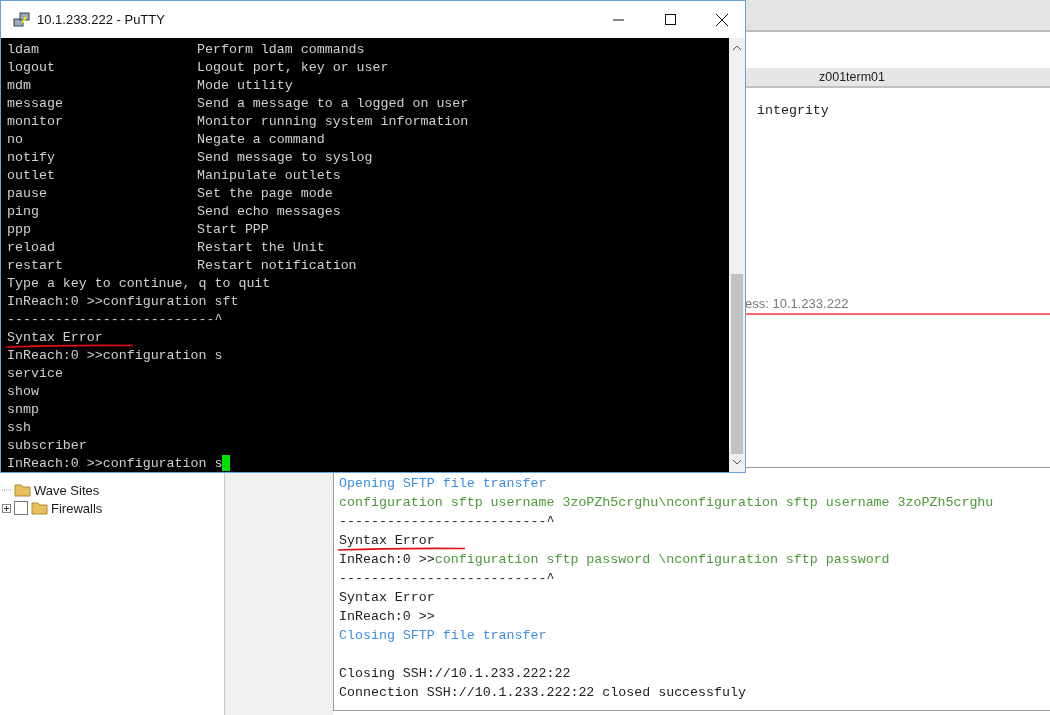 The height and width of the screenshot is (715, 1050). I want to click on command-description: Monitor running system information, so click(333, 121).